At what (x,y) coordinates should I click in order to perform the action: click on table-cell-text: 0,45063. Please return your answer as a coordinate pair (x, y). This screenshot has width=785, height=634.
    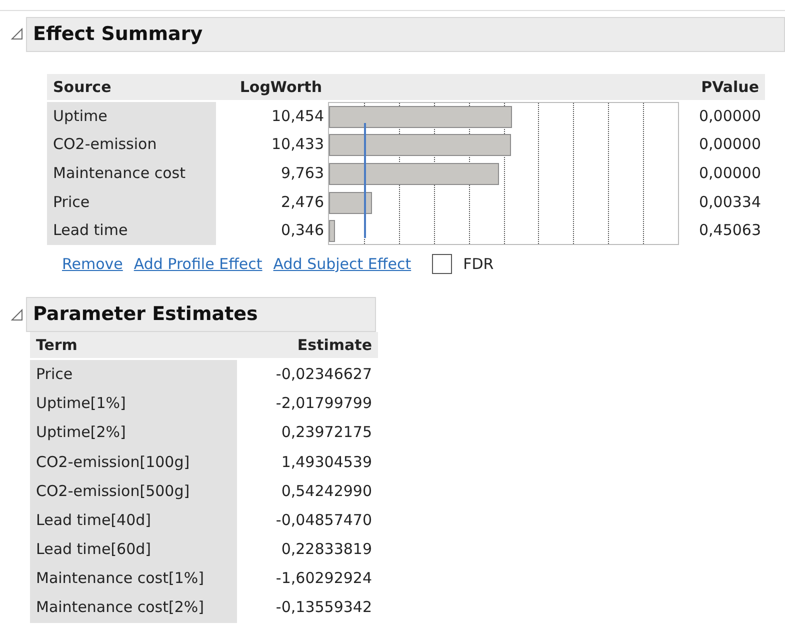
    Looking at the image, I should click on (730, 231).